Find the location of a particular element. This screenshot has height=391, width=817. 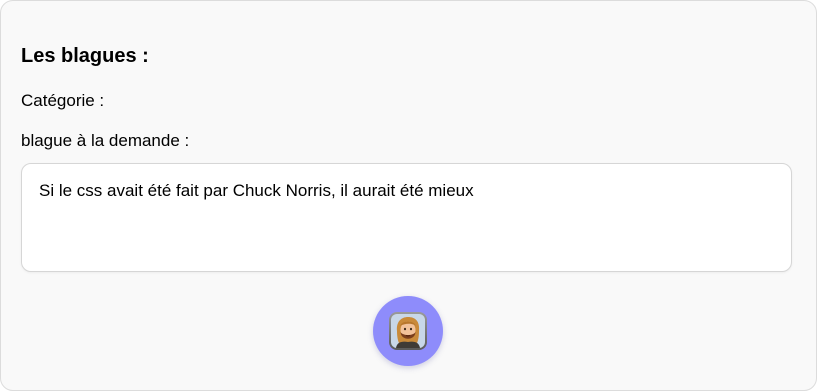

section-title: Les blagues : is located at coordinates (85, 56).